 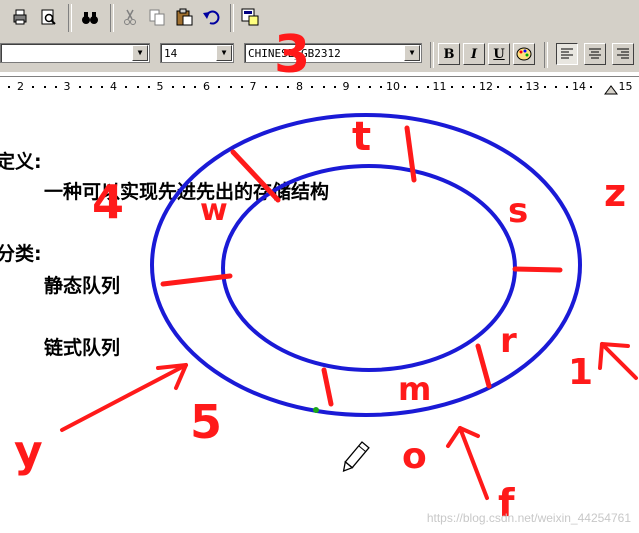 What do you see at coordinates (615, 193) in the screenshot?
I see `label-z: z` at bounding box center [615, 193].